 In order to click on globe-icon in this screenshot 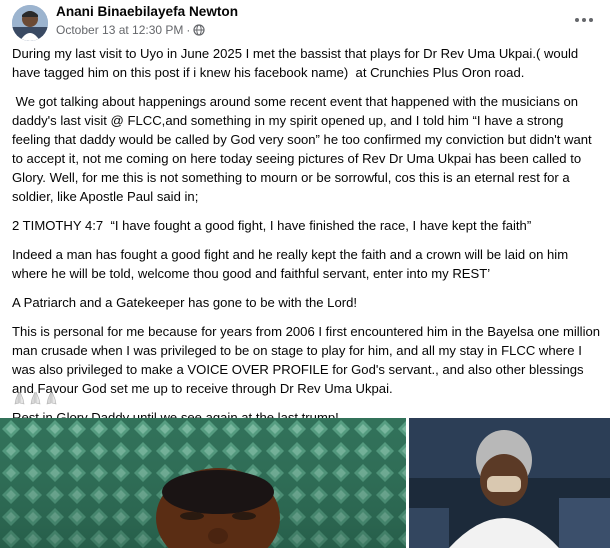, I will do `click(199, 30)`.